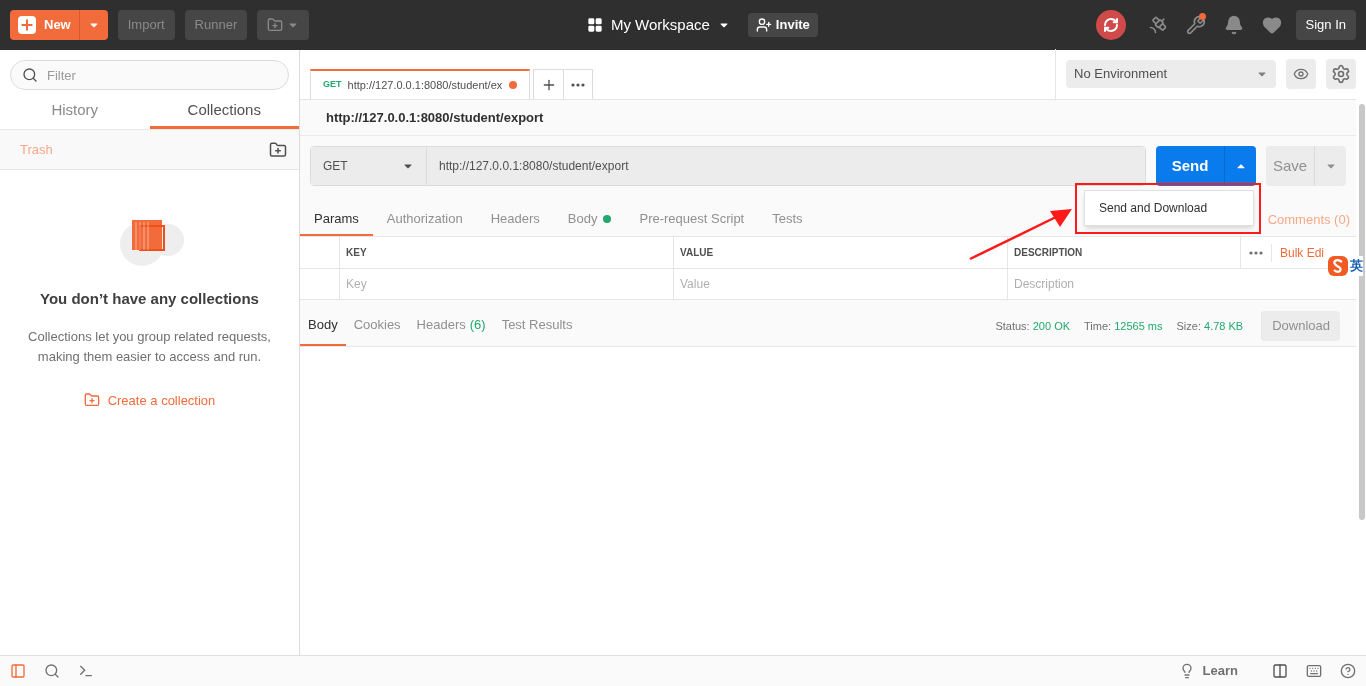 This screenshot has height=686, width=1366. Describe the element at coordinates (1356, 266) in the screenshot. I see `ime-mode-label: 英` at that location.